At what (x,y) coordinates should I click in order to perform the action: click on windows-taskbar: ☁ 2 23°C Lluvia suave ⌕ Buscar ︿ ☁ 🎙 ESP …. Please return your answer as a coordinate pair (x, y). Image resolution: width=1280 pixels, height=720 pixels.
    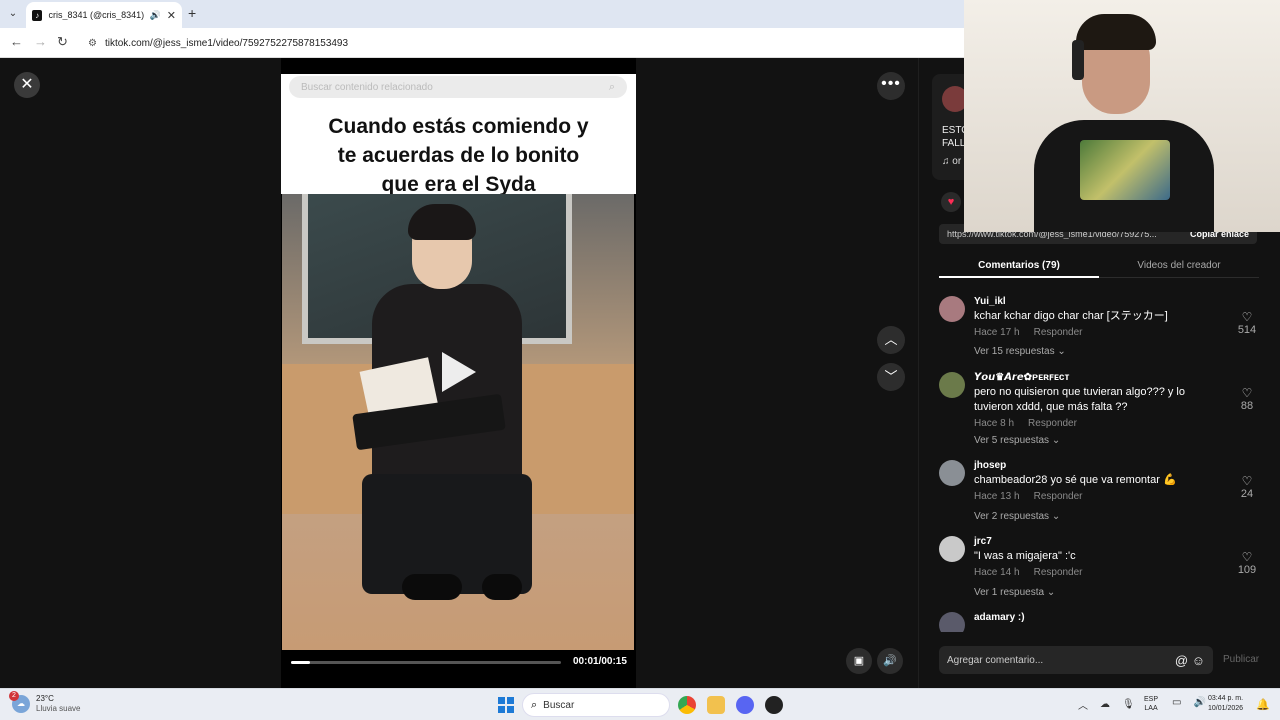
    Looking at the image, I should click on (640, 704).